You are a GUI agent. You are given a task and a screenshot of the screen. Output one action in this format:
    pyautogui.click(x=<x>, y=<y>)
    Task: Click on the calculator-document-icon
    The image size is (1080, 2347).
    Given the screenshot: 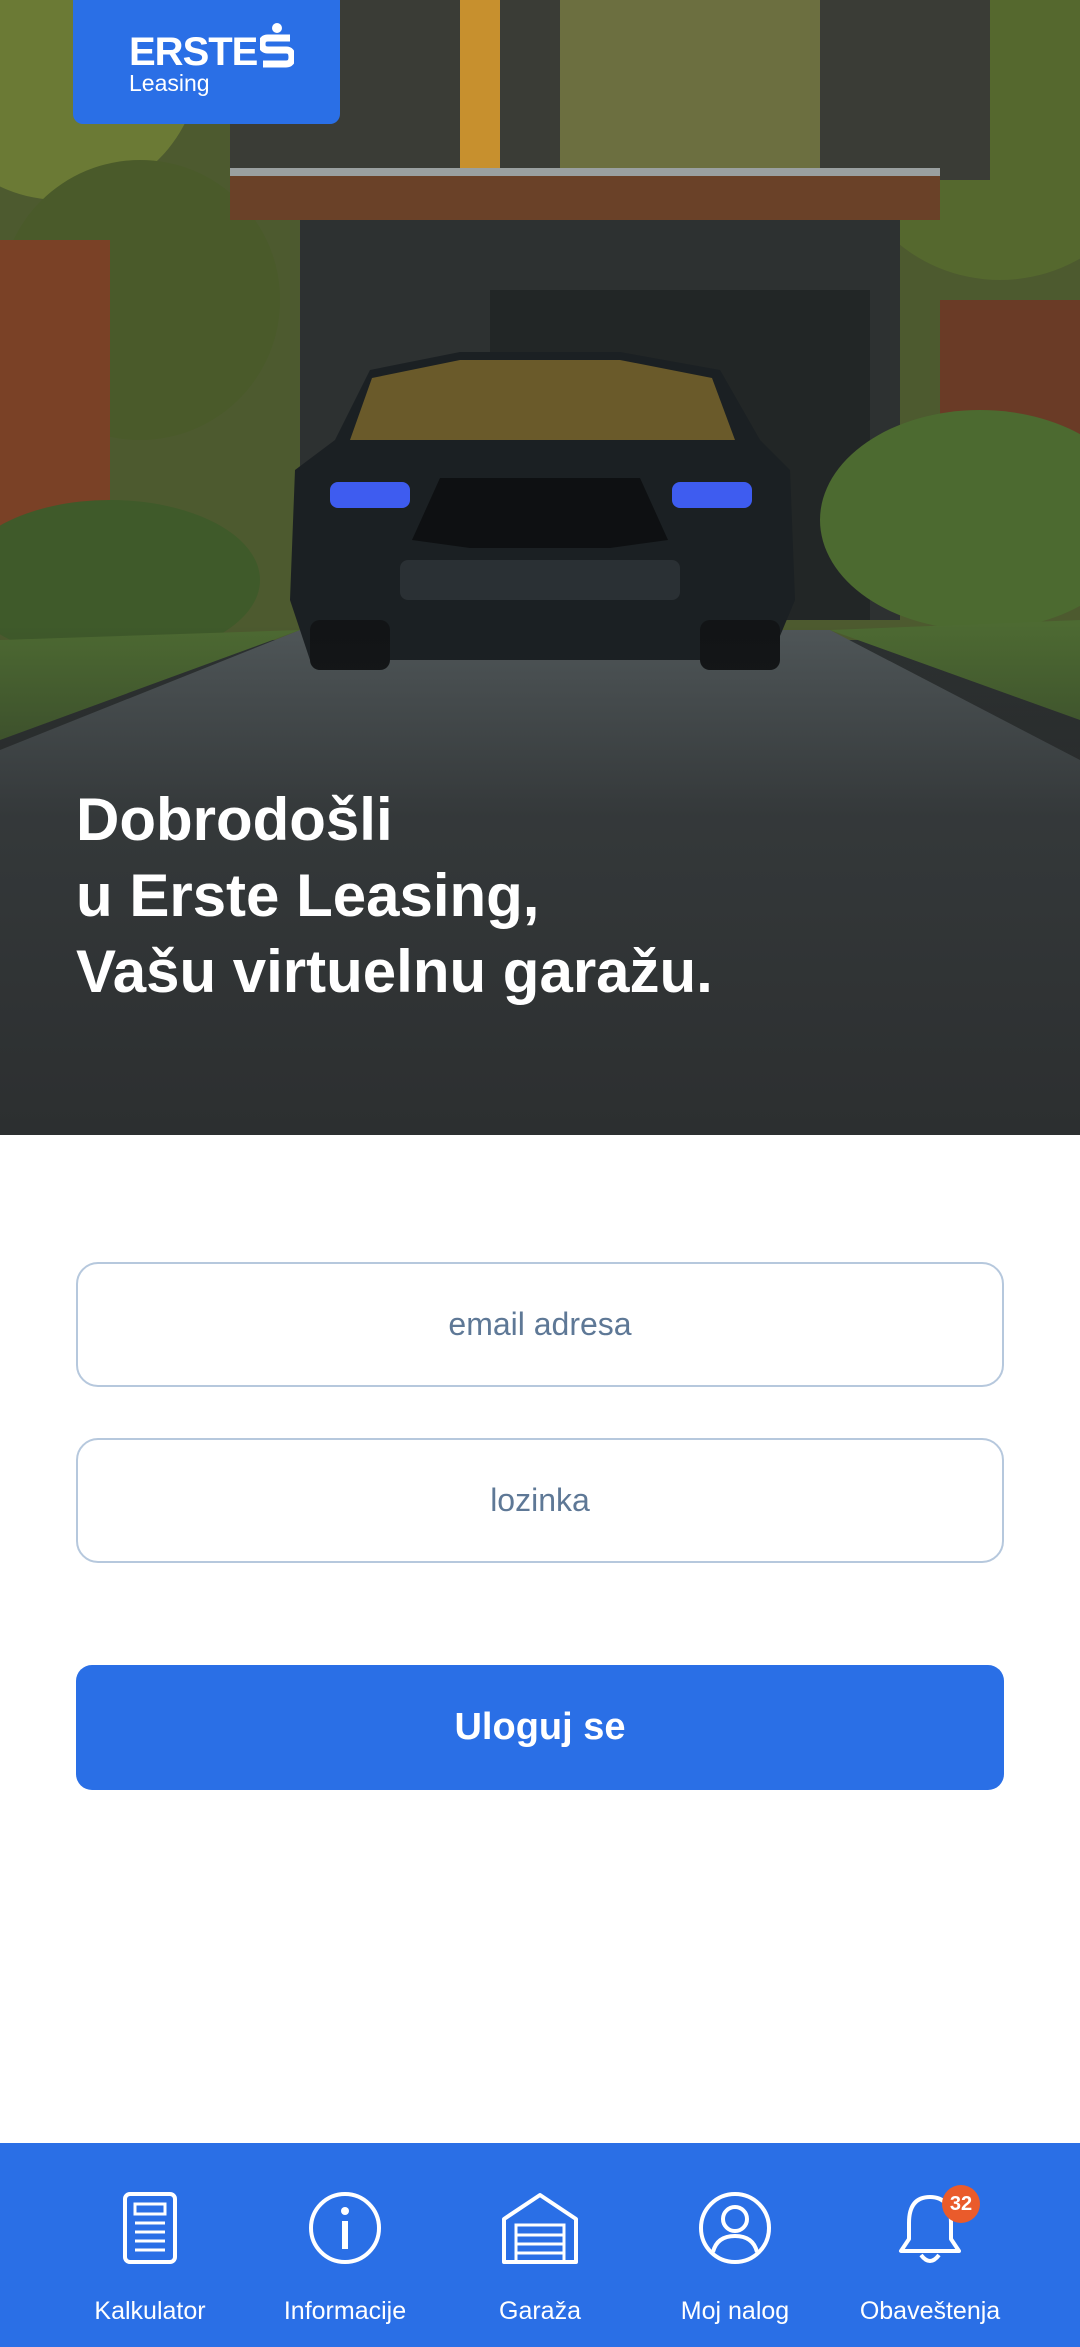 What is the action you would take?
    pyautogui.click(x=150, y=2228)
    